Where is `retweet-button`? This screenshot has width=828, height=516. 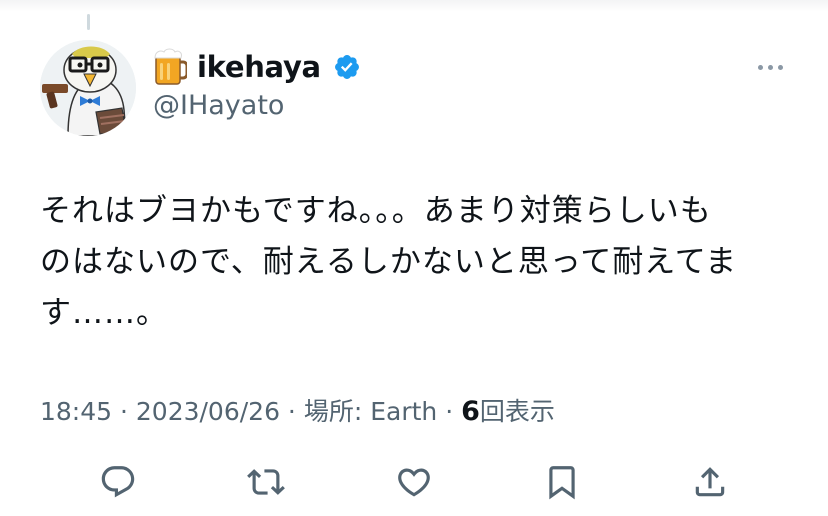 retweet-button is located at coordinates (266, 482).